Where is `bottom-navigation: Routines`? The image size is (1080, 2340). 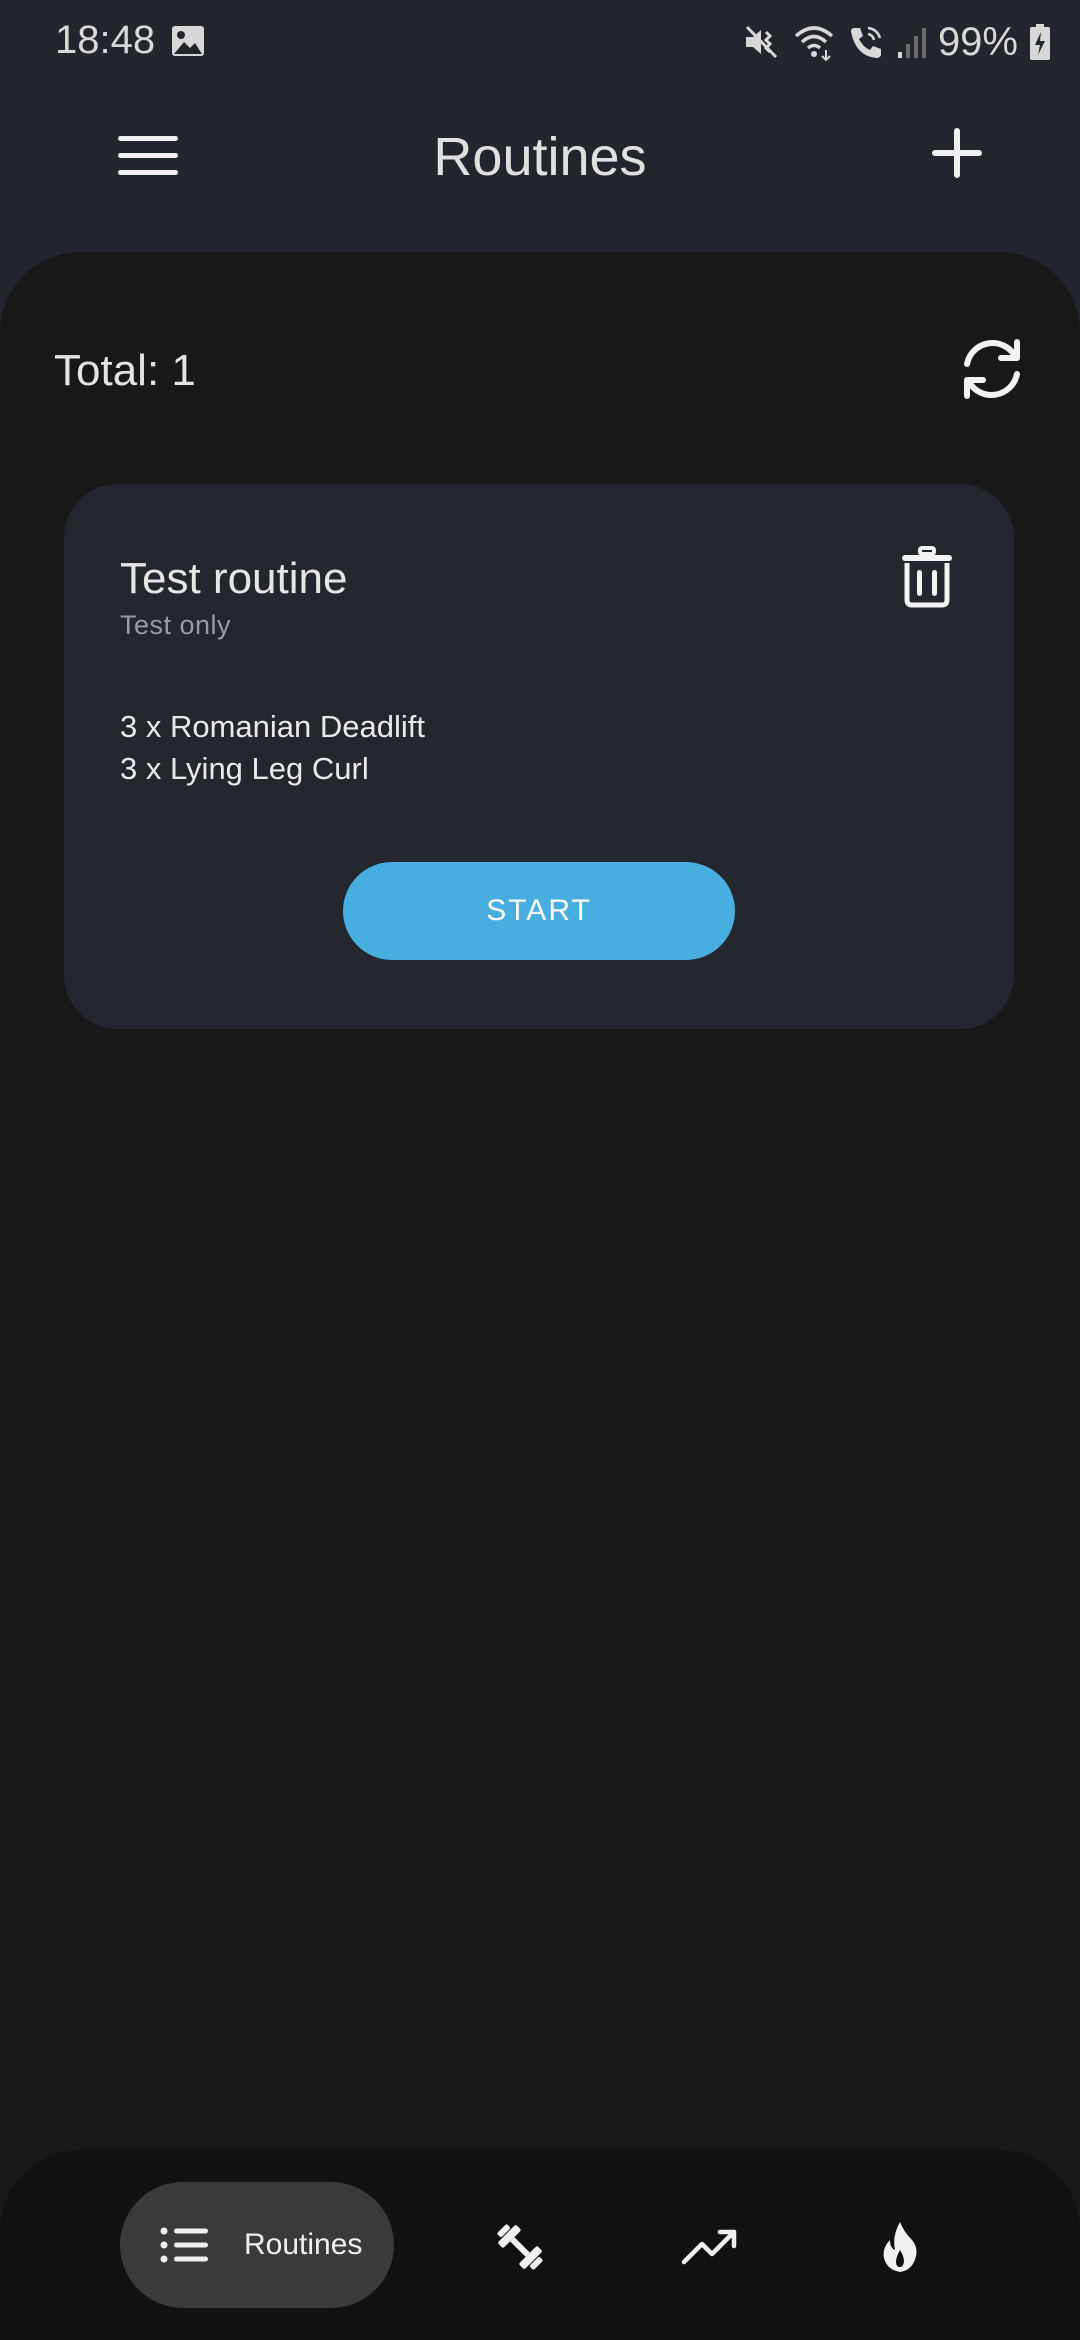 bottom-navigation: Routines is located at coordinates (540, 2245).